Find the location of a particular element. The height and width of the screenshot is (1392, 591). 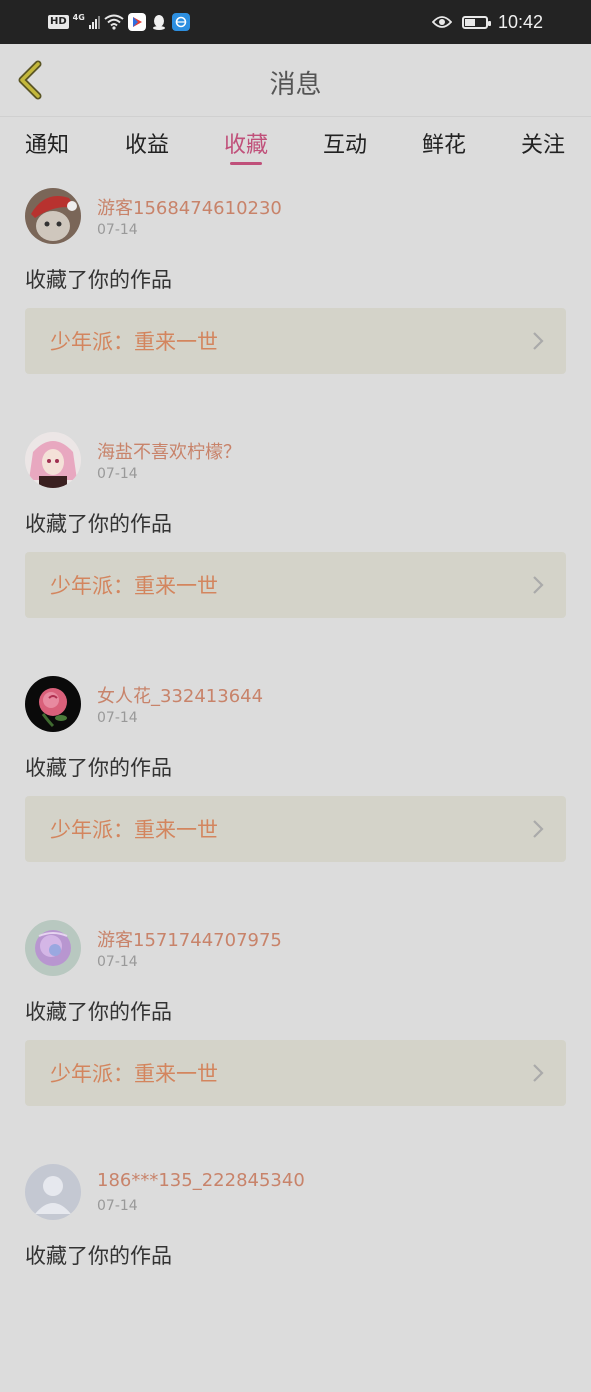

video-app-icon is located at coordinates (136, 22).